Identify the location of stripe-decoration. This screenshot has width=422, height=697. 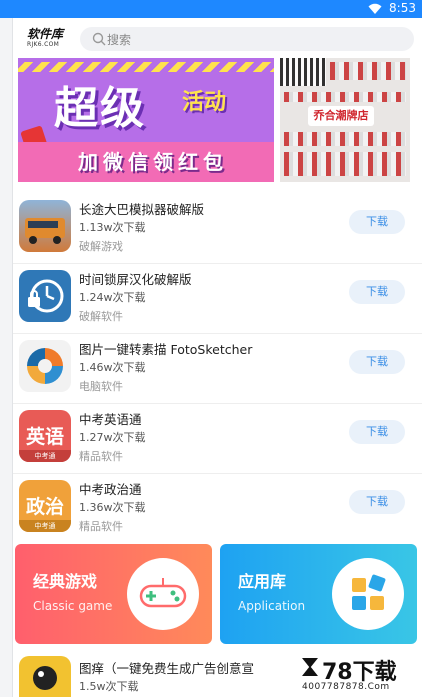
(146, 67).